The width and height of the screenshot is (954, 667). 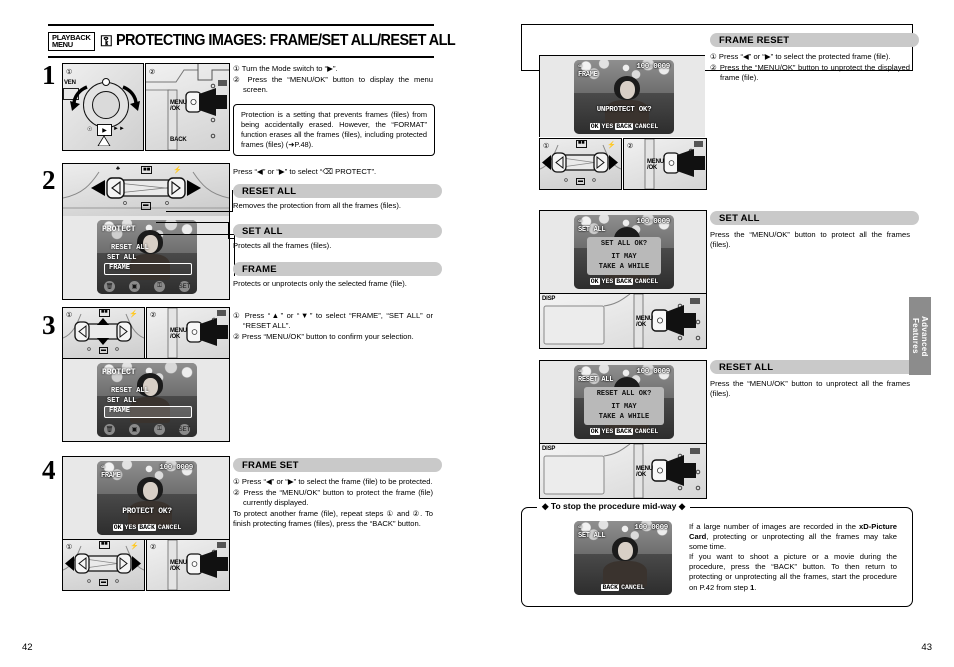 I want to click on step4-marker-1: ①, so click(x=69, y=547).